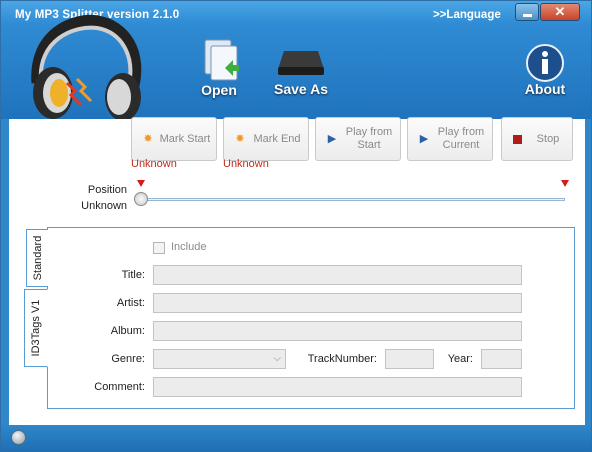  Describe the element at coordinates (154, 164) in the screenshot. I see `start-value: Unknown` at that location.